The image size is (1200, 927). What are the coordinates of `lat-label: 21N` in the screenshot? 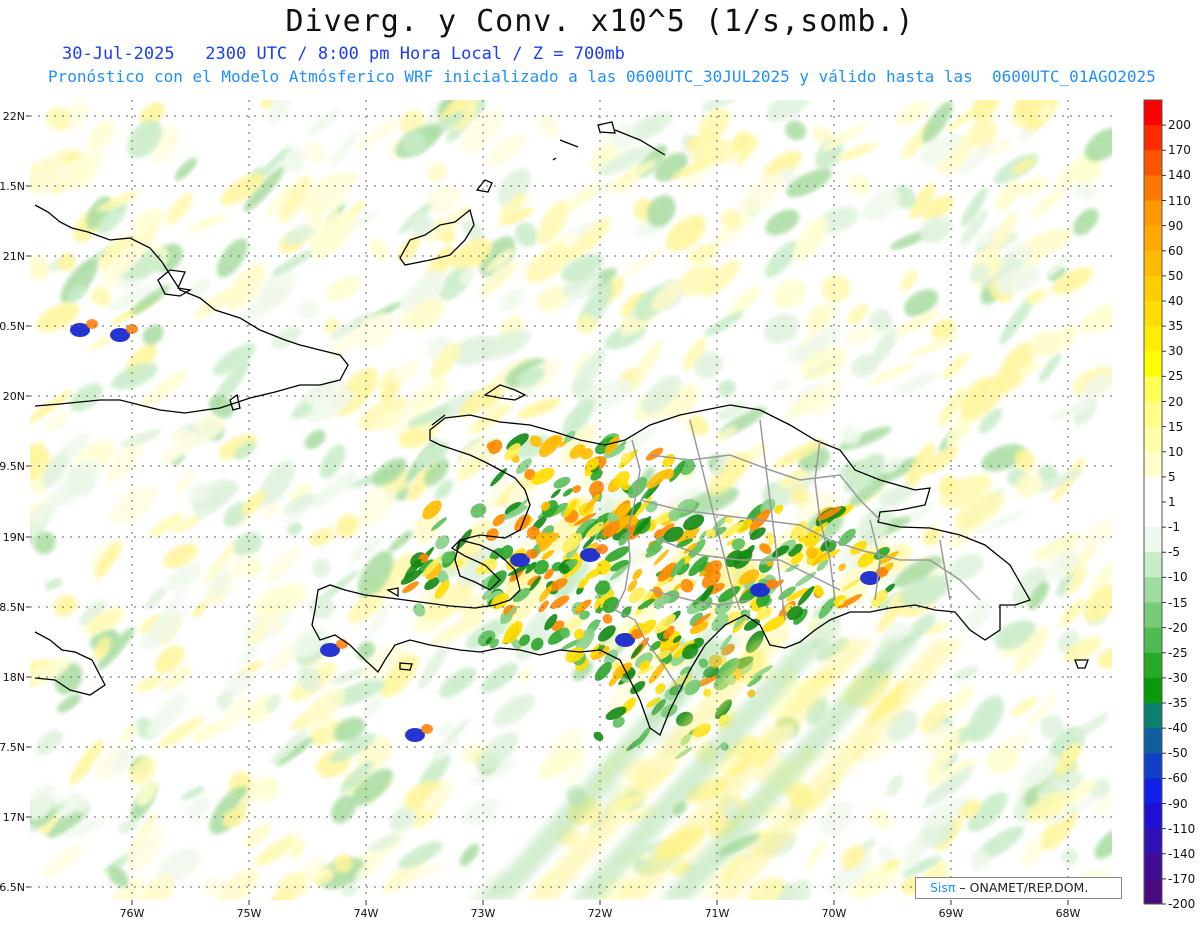 It's located at (14, 256).